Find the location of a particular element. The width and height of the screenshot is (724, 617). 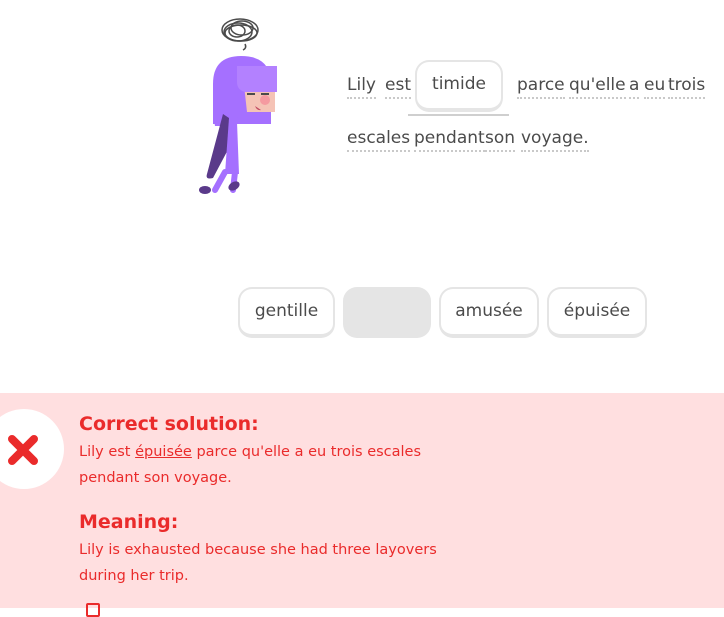

incorrect-badge is located at coordinates (32, 449).